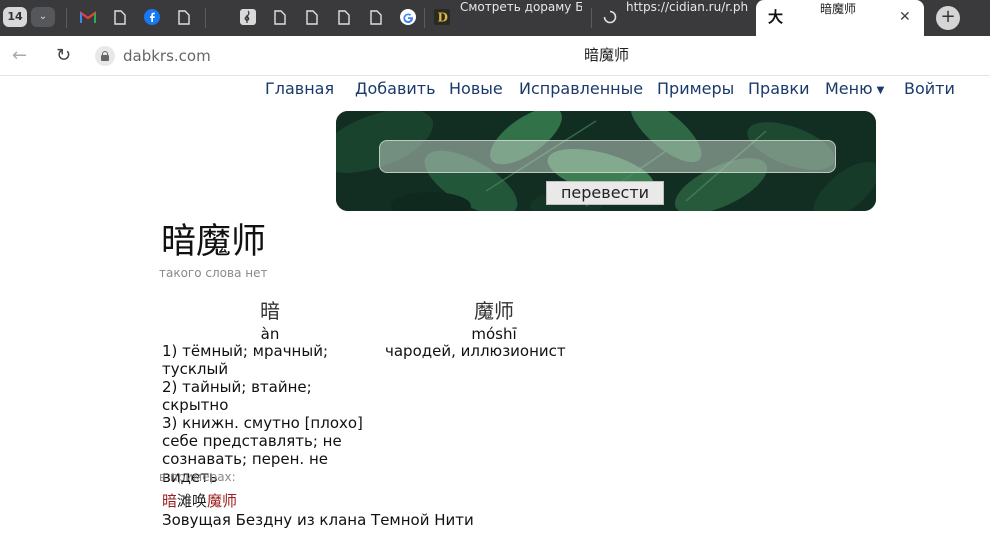 This screenshot has width=990, height=536. What do you see at coordinates (695, 89) in the screenshot?
I see `nav-examples: Примеры` at bounding box center [695, 89].